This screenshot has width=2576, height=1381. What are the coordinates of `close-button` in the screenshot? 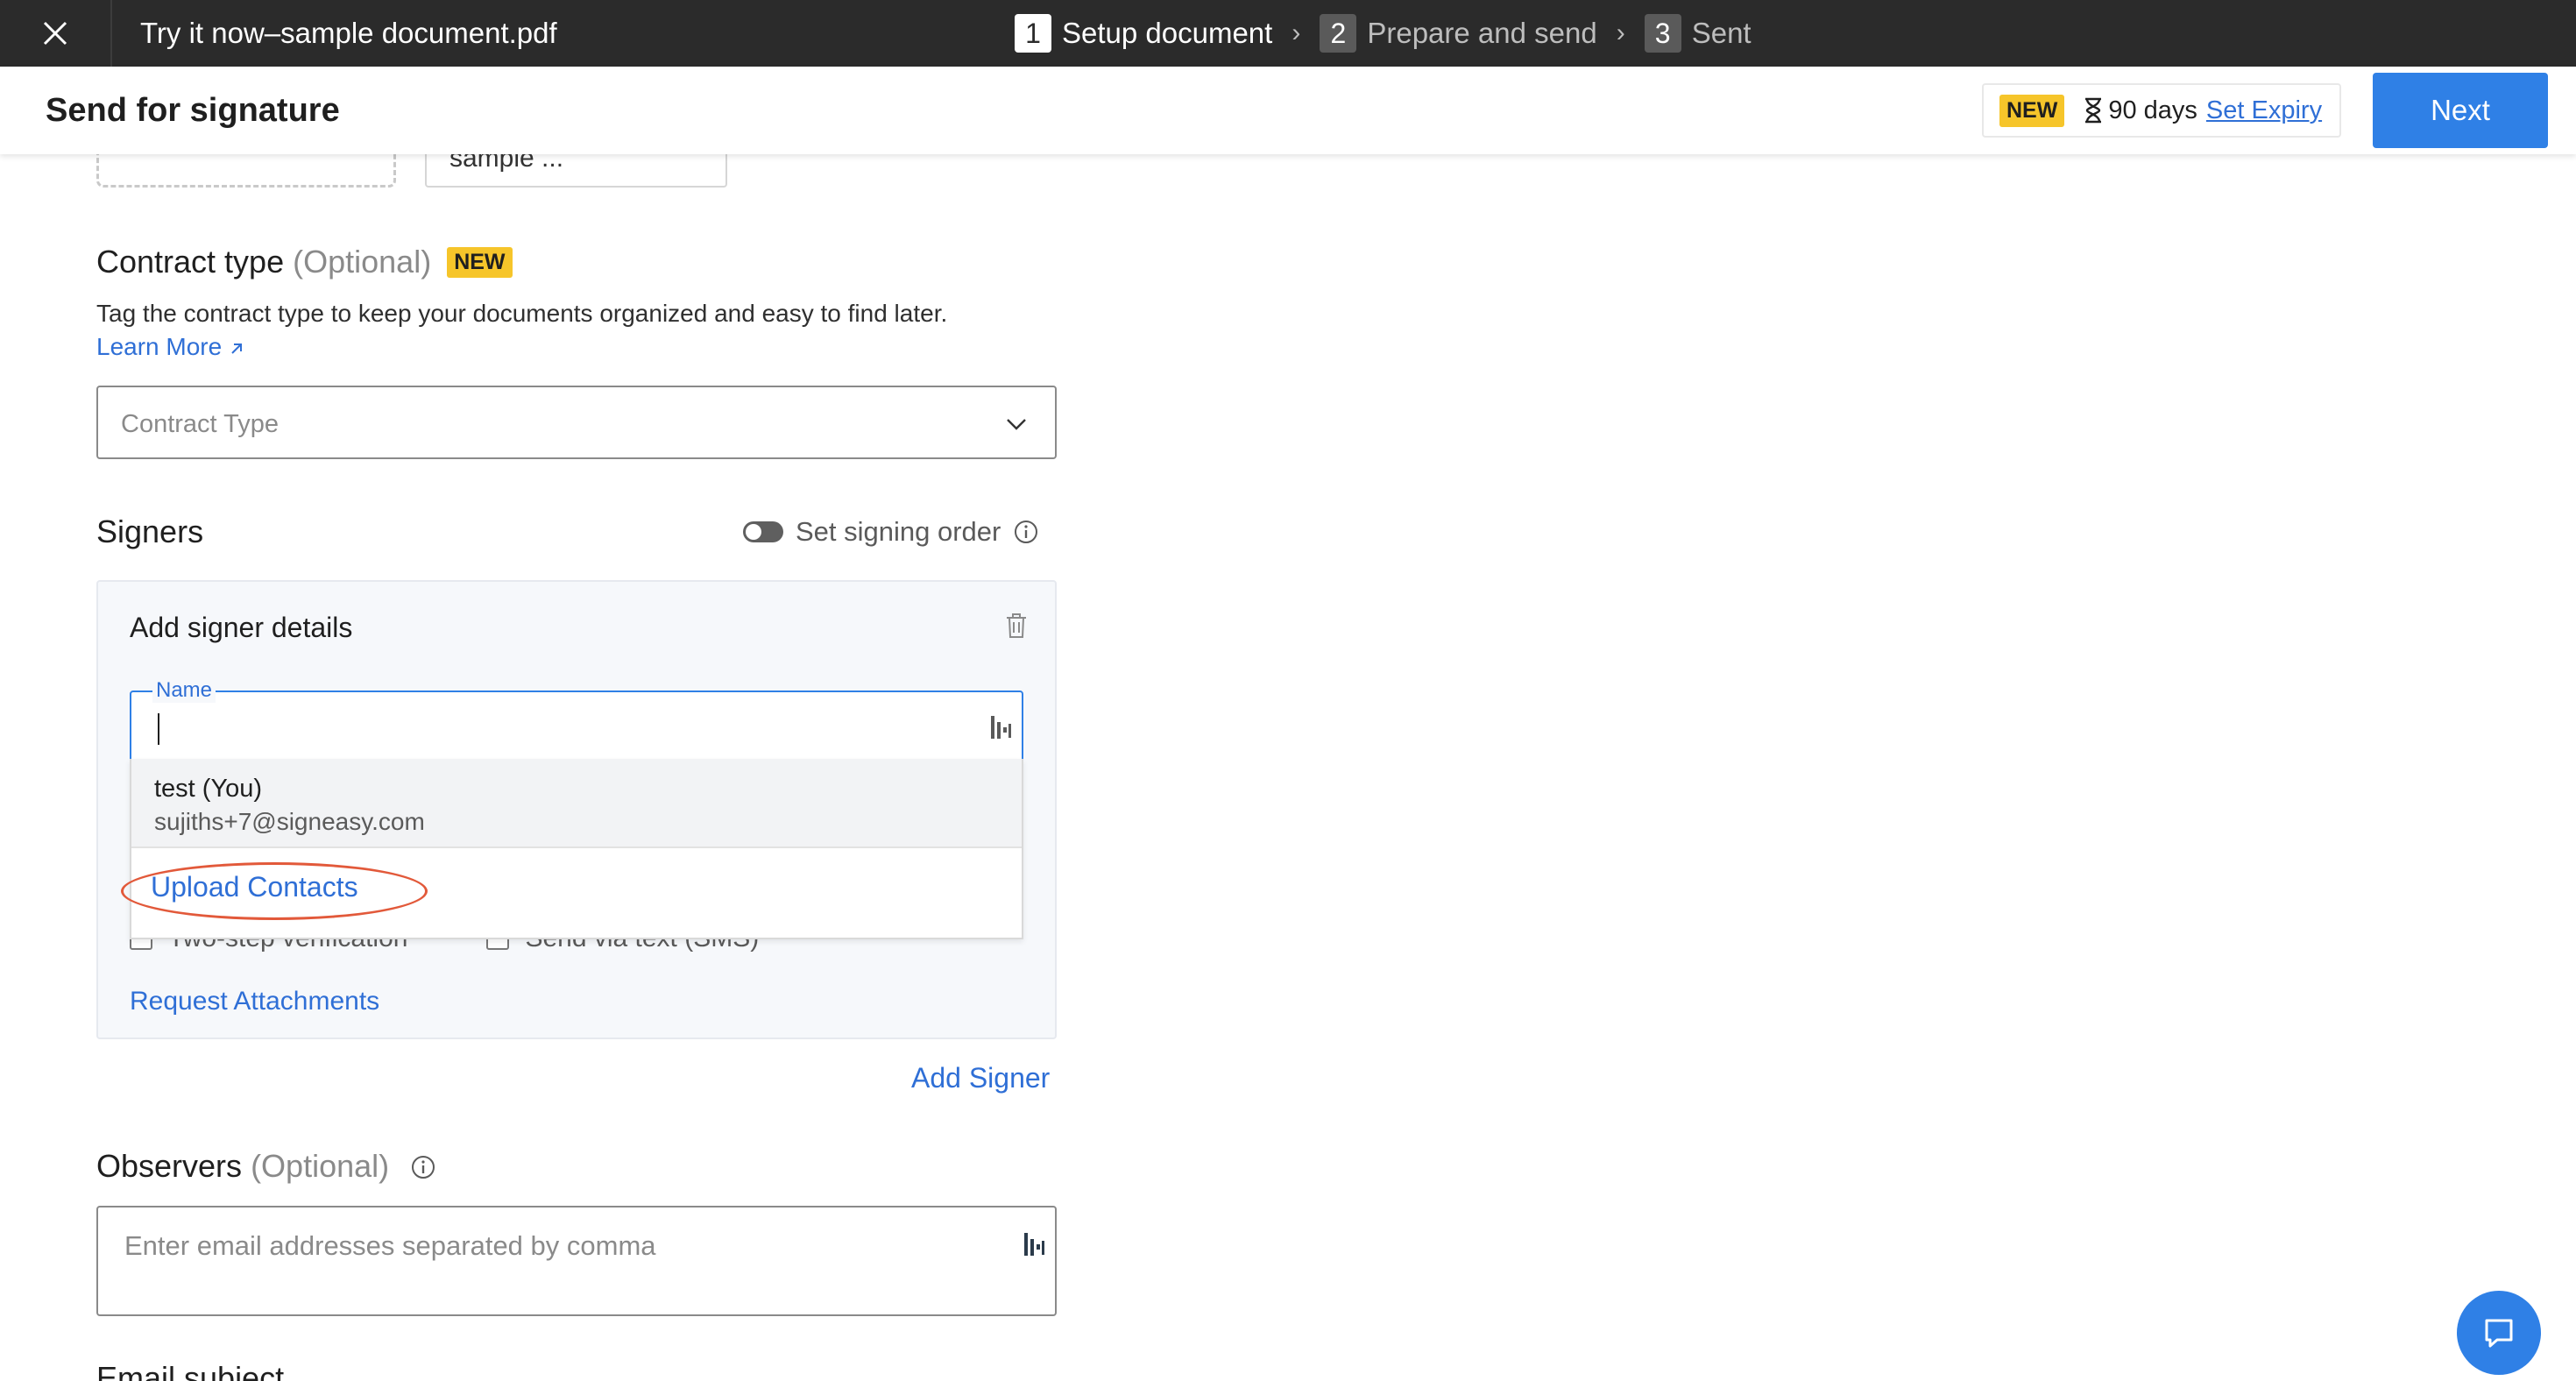 It's located at (56, 33).